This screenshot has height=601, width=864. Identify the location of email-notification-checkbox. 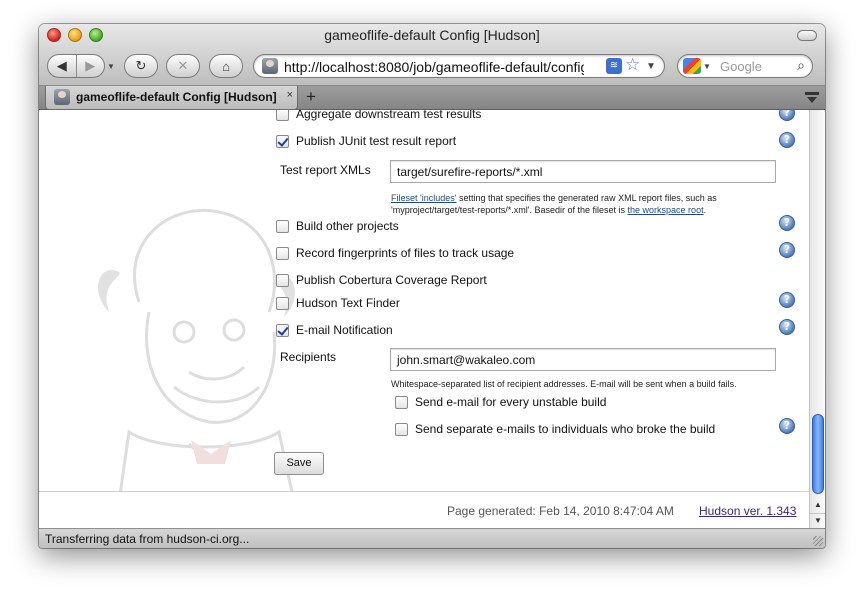
(282, 330).